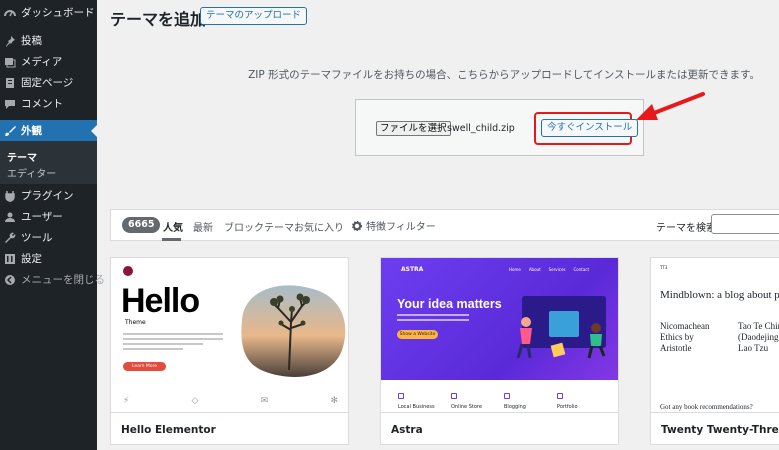 The image size is (779, 450). I want to click on sidebar-item-tools: ツール, so click(48, 237).